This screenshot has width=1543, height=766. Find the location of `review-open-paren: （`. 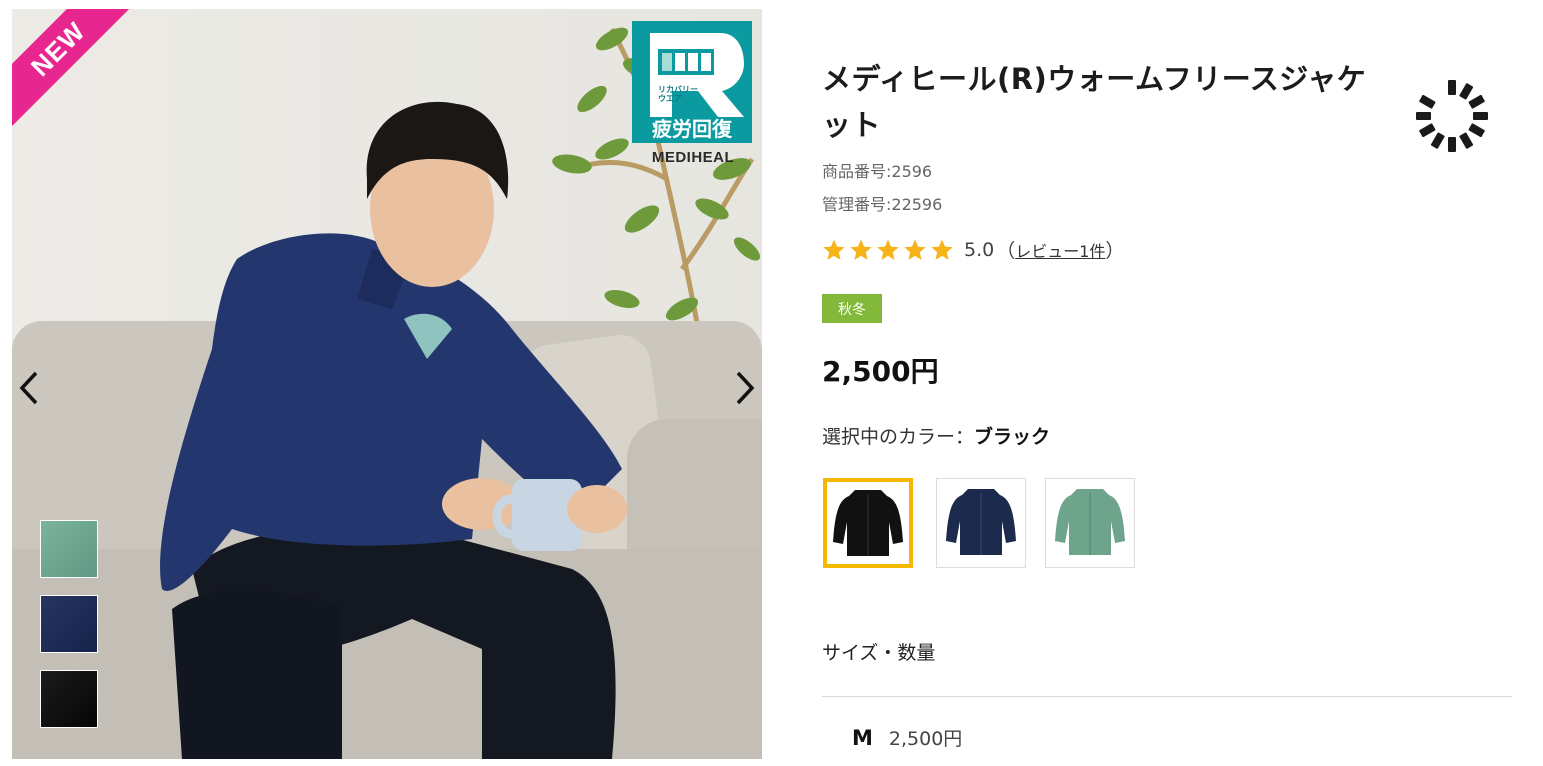

review-open-paren: （ is located at coordinates (1006, 251).